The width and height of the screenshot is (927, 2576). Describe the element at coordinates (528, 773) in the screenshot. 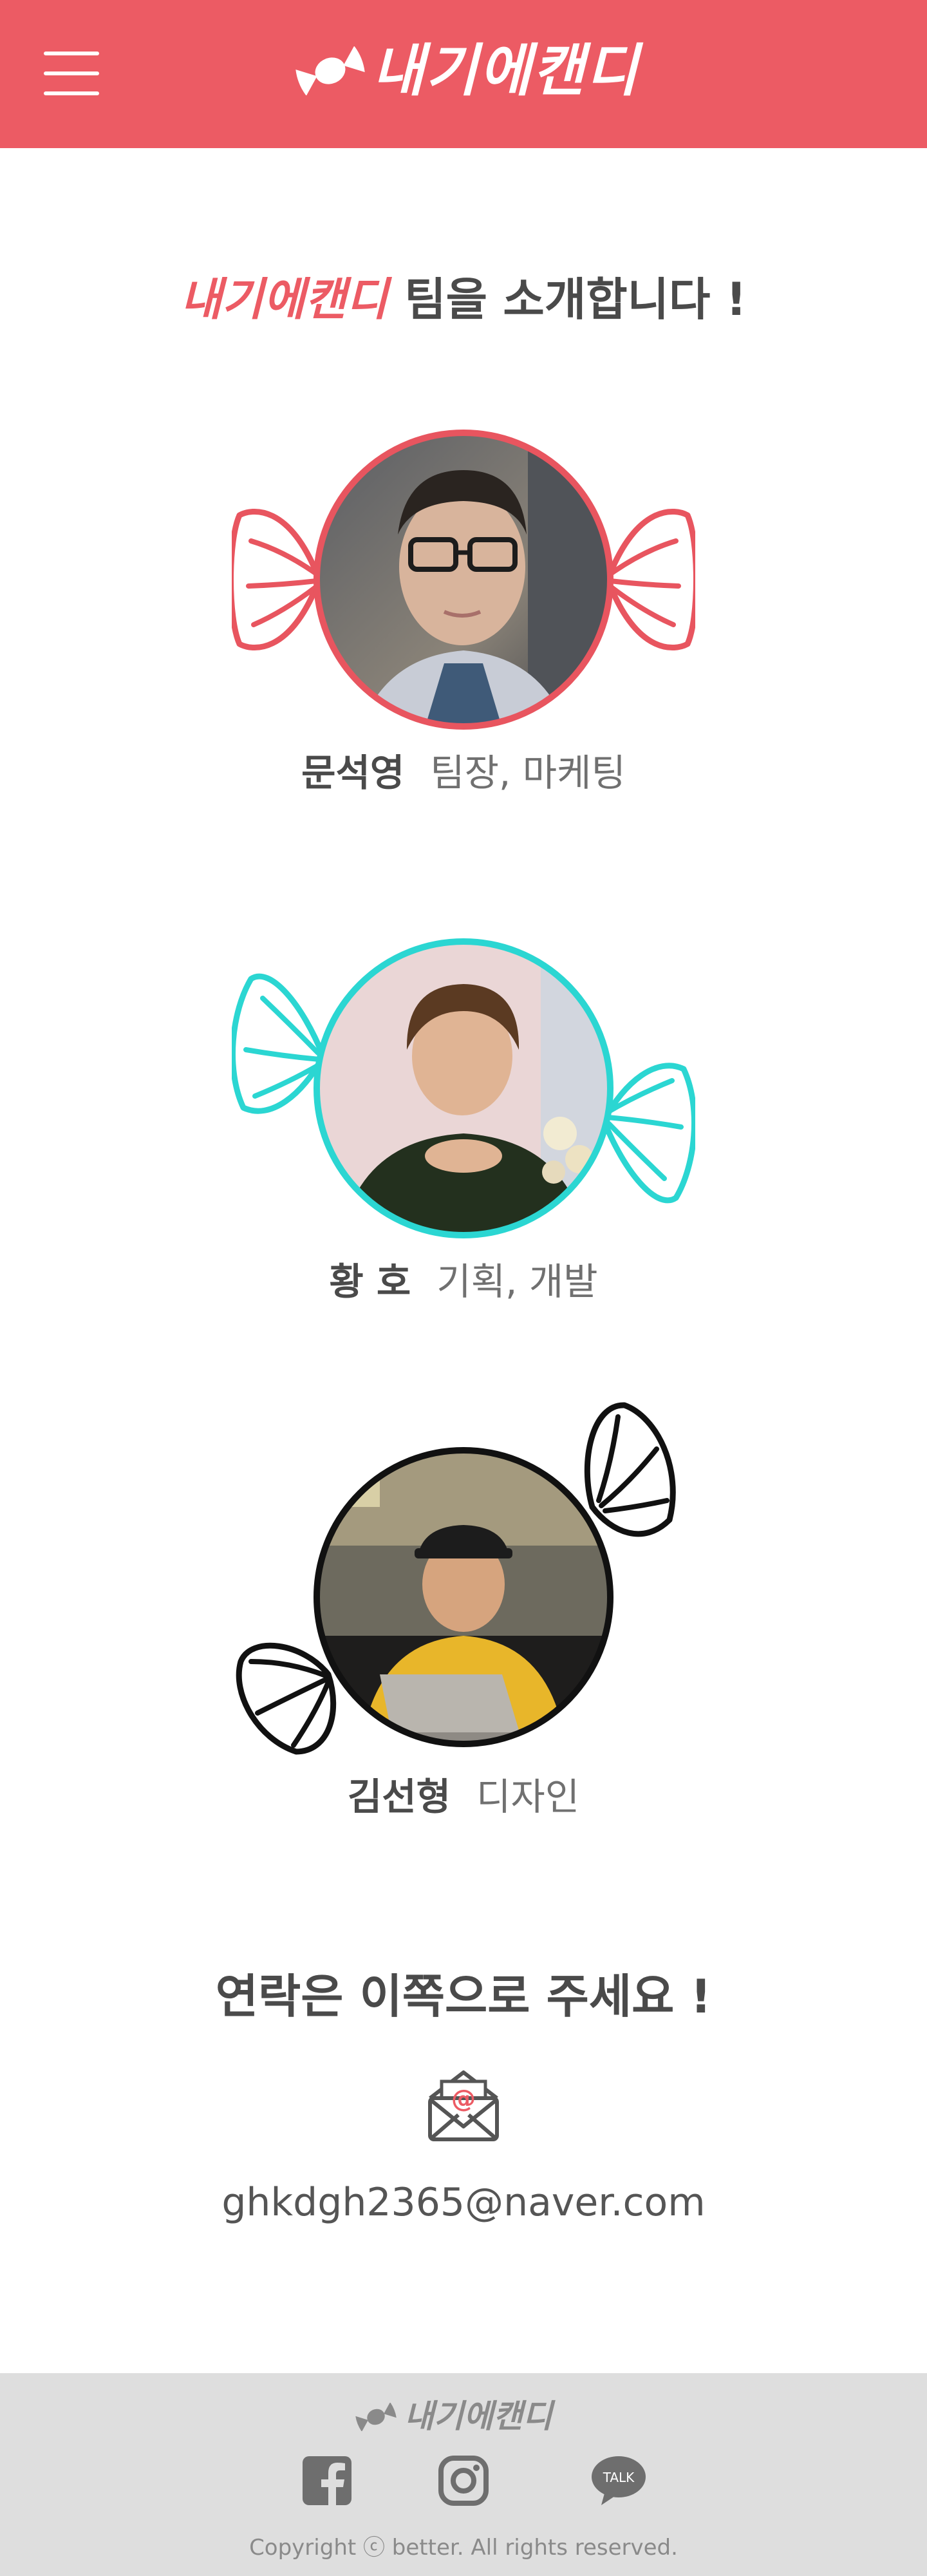

I see `member-role: 팀장, 마케팅` at that location.